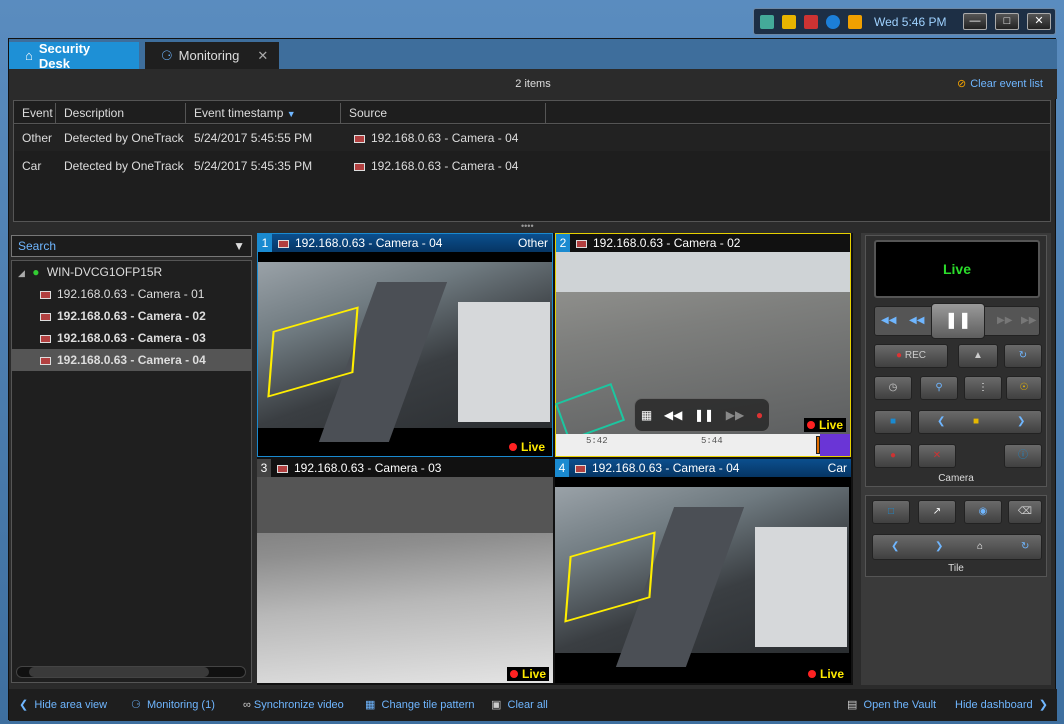 This screenshot has width=1064, height=724. I want to click on column-header-source: Source, so click(443, 113).